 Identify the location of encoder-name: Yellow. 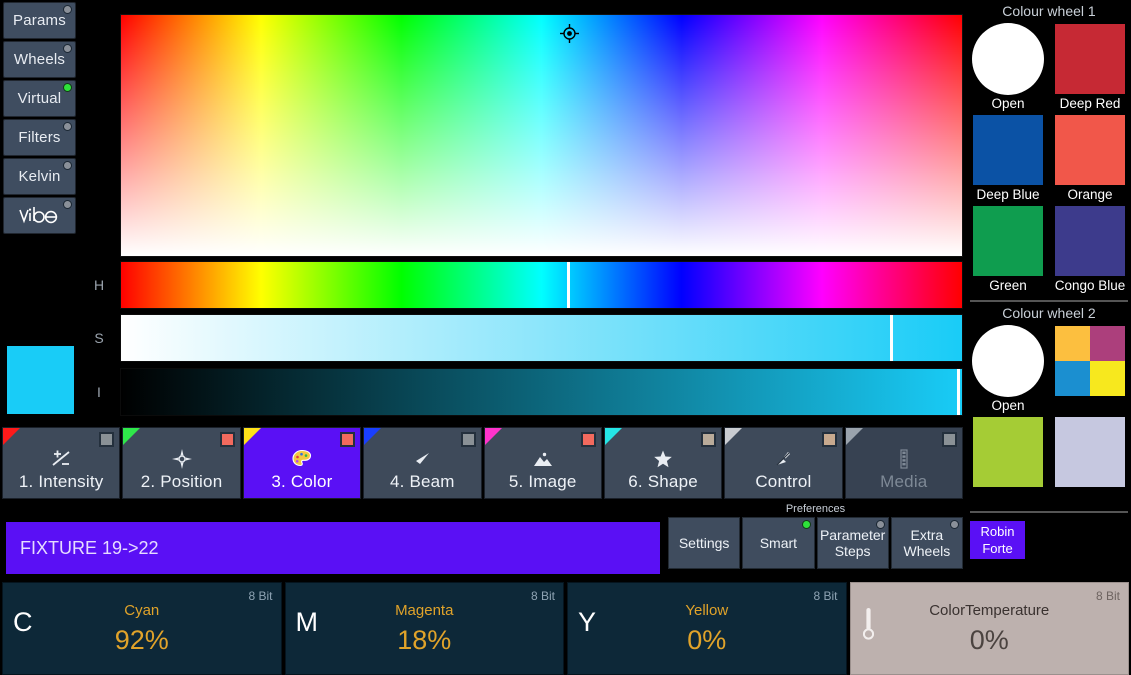
(707, 610).